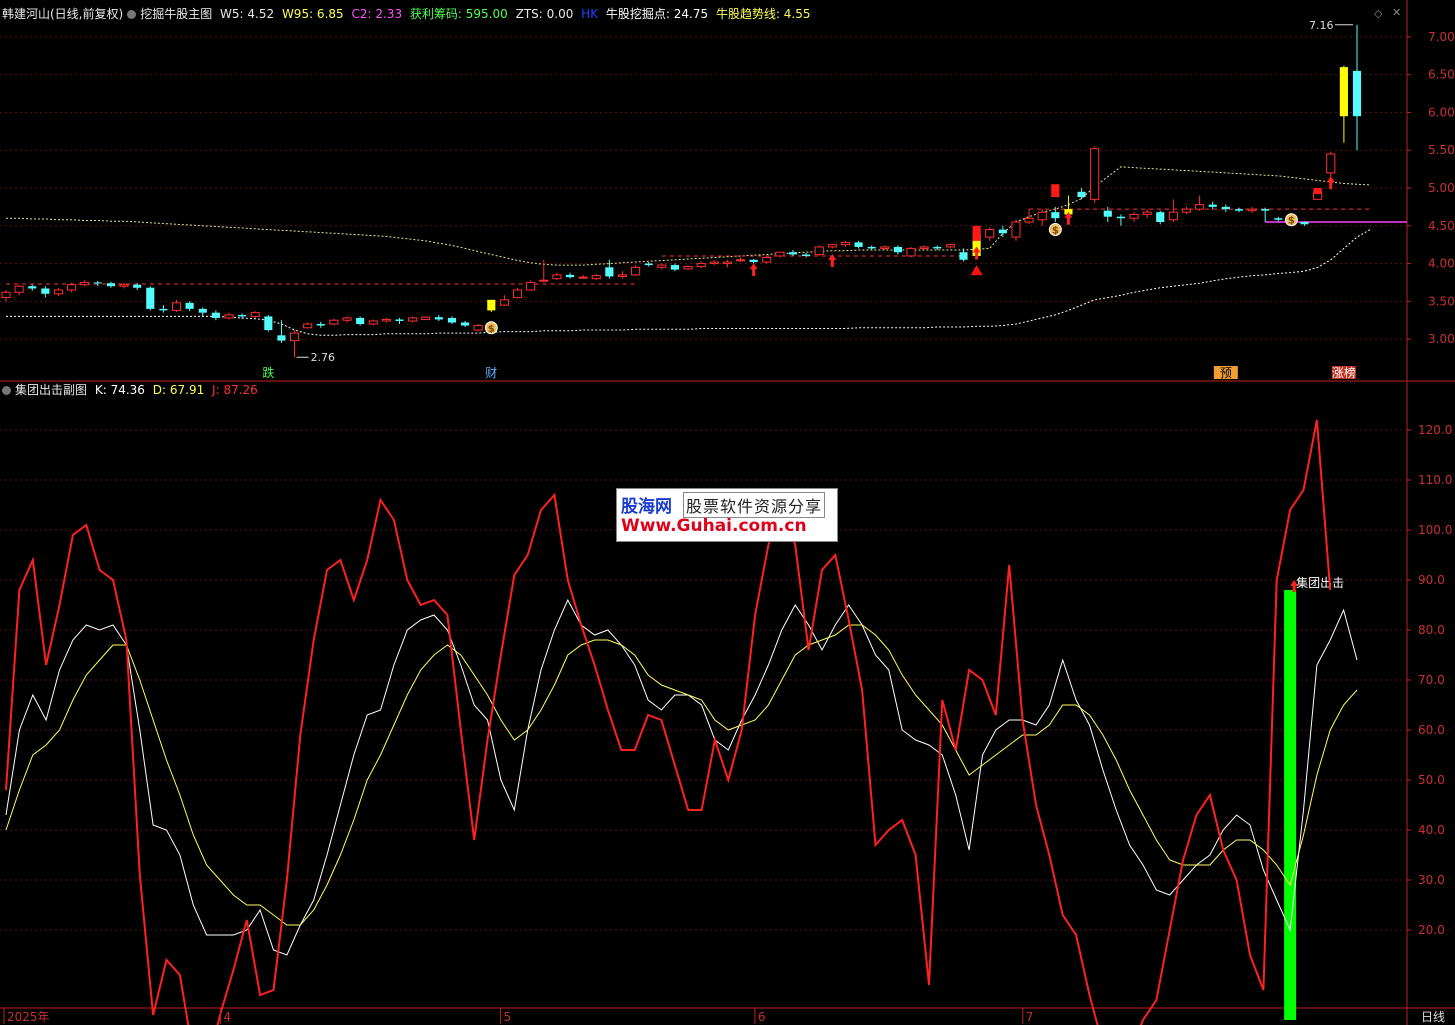 The height and width of the screenshot is (1025, 1455). I want to click on high-price-label: 7.16, so click(1321, 25).